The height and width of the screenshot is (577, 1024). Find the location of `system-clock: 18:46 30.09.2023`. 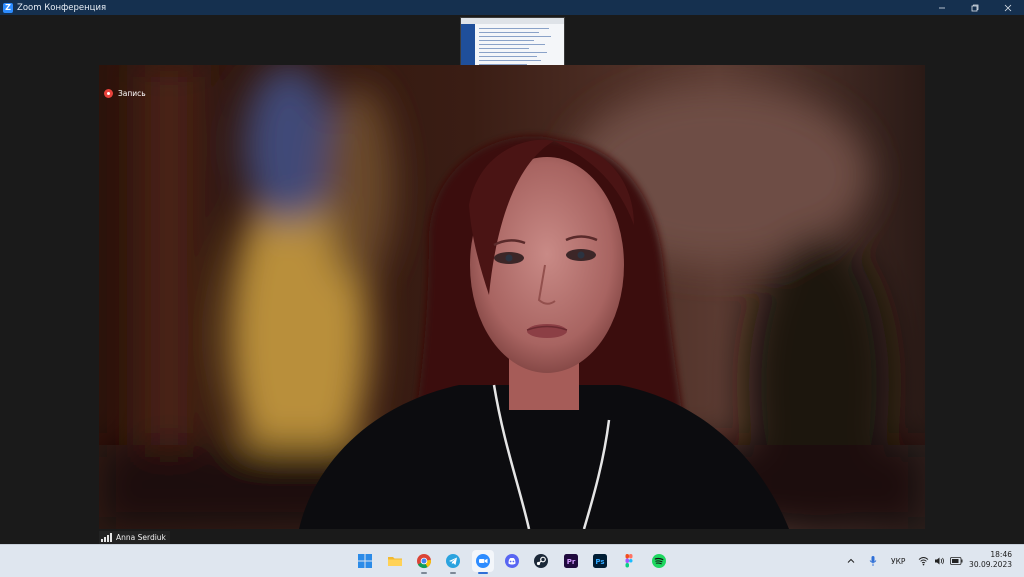

system-clock: 18:46 30.09.2023 is located at coordinates (990, 560).